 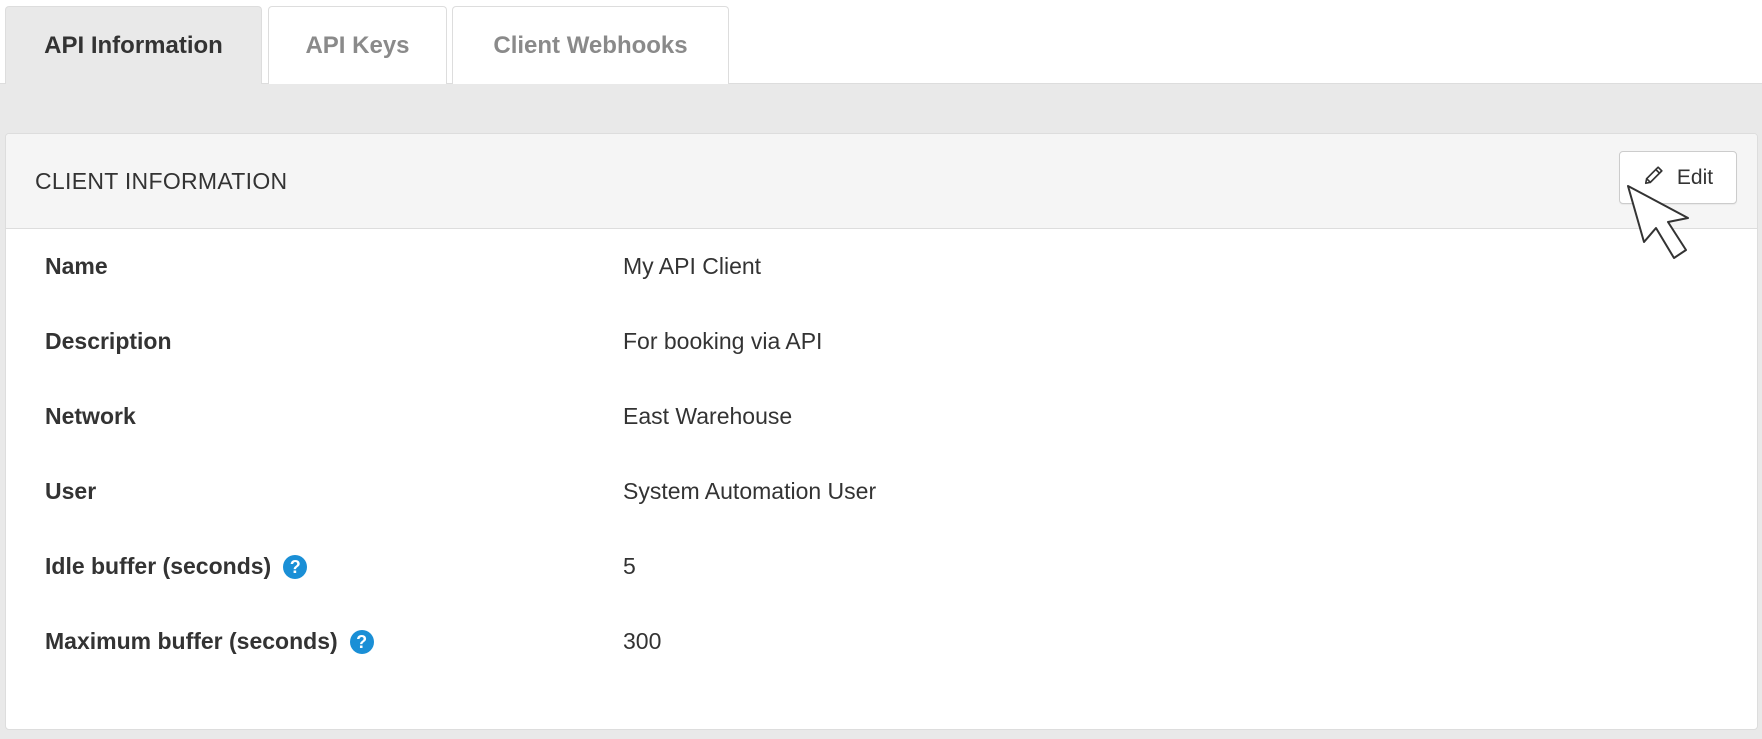 What do you see at coordinates (881, 491) in the screenshot?
I see `field-row-user: User System Automation User` at bounding box center [881, 491].